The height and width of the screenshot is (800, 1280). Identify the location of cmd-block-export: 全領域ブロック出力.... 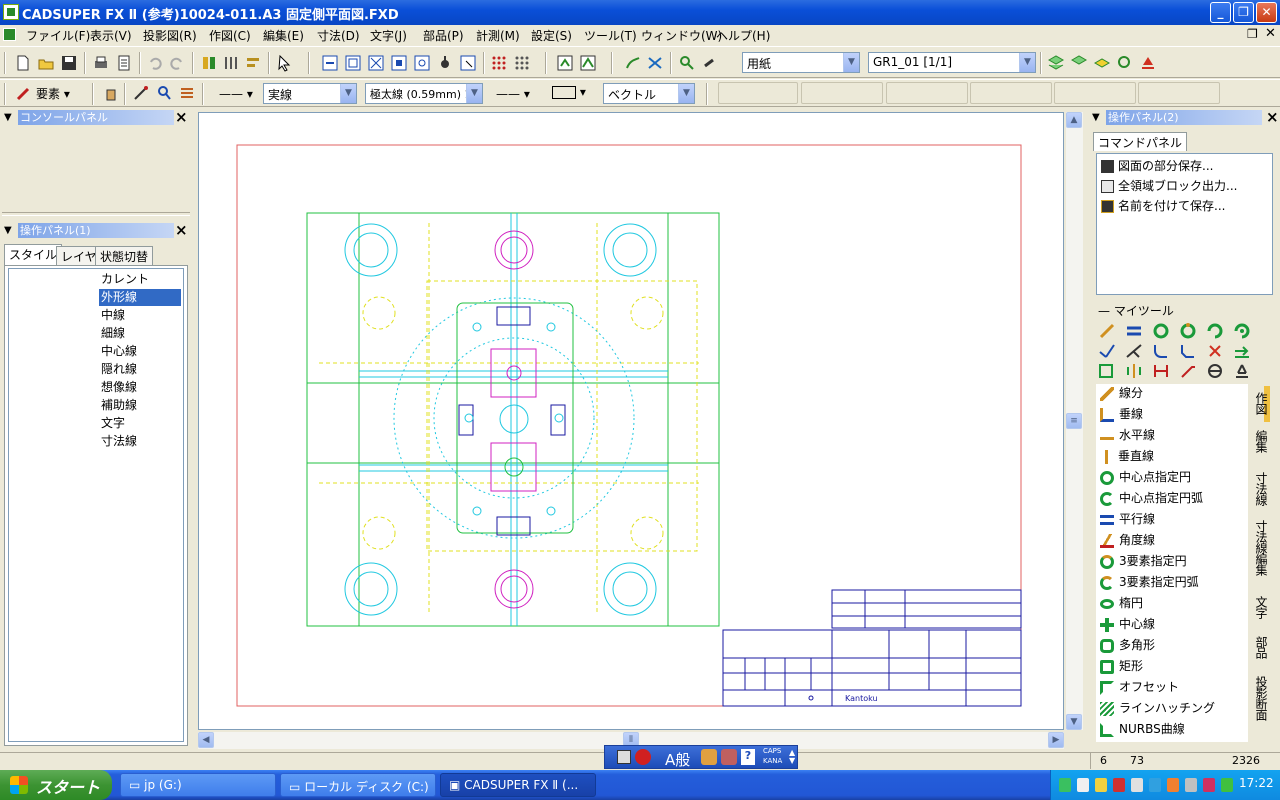
(1169, 186).